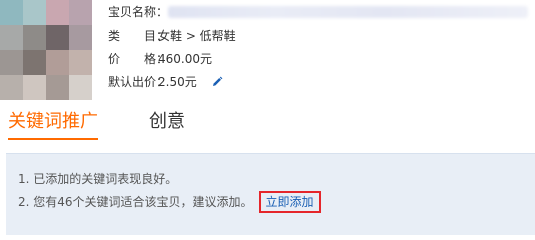 The image size is (535, 240). I want to click on tab-creative: 创意, so click(167, 124).